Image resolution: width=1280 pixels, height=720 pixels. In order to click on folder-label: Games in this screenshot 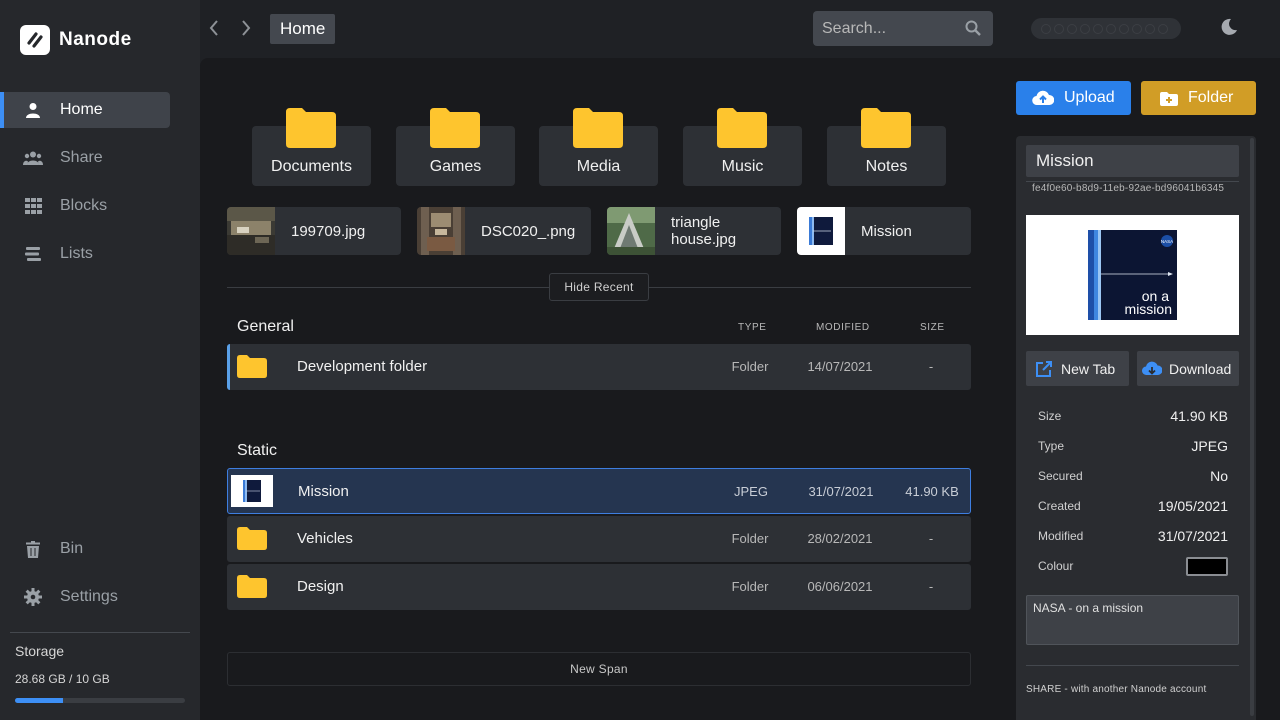, I will do `click(455, 166)`.